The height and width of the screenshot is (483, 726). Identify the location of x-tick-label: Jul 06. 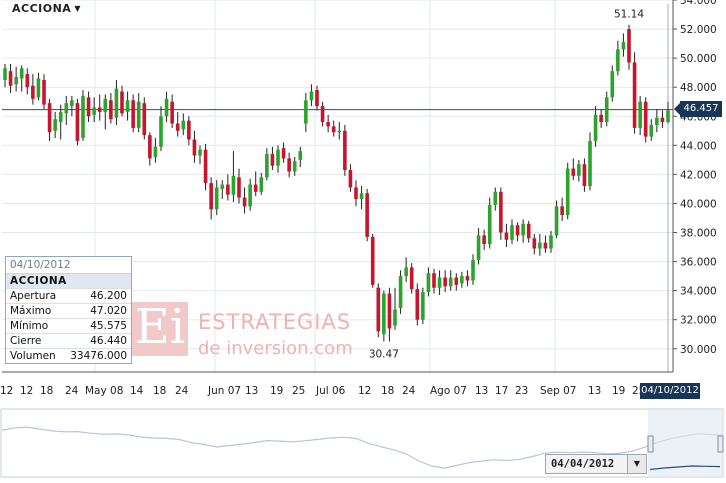
(330, 391).